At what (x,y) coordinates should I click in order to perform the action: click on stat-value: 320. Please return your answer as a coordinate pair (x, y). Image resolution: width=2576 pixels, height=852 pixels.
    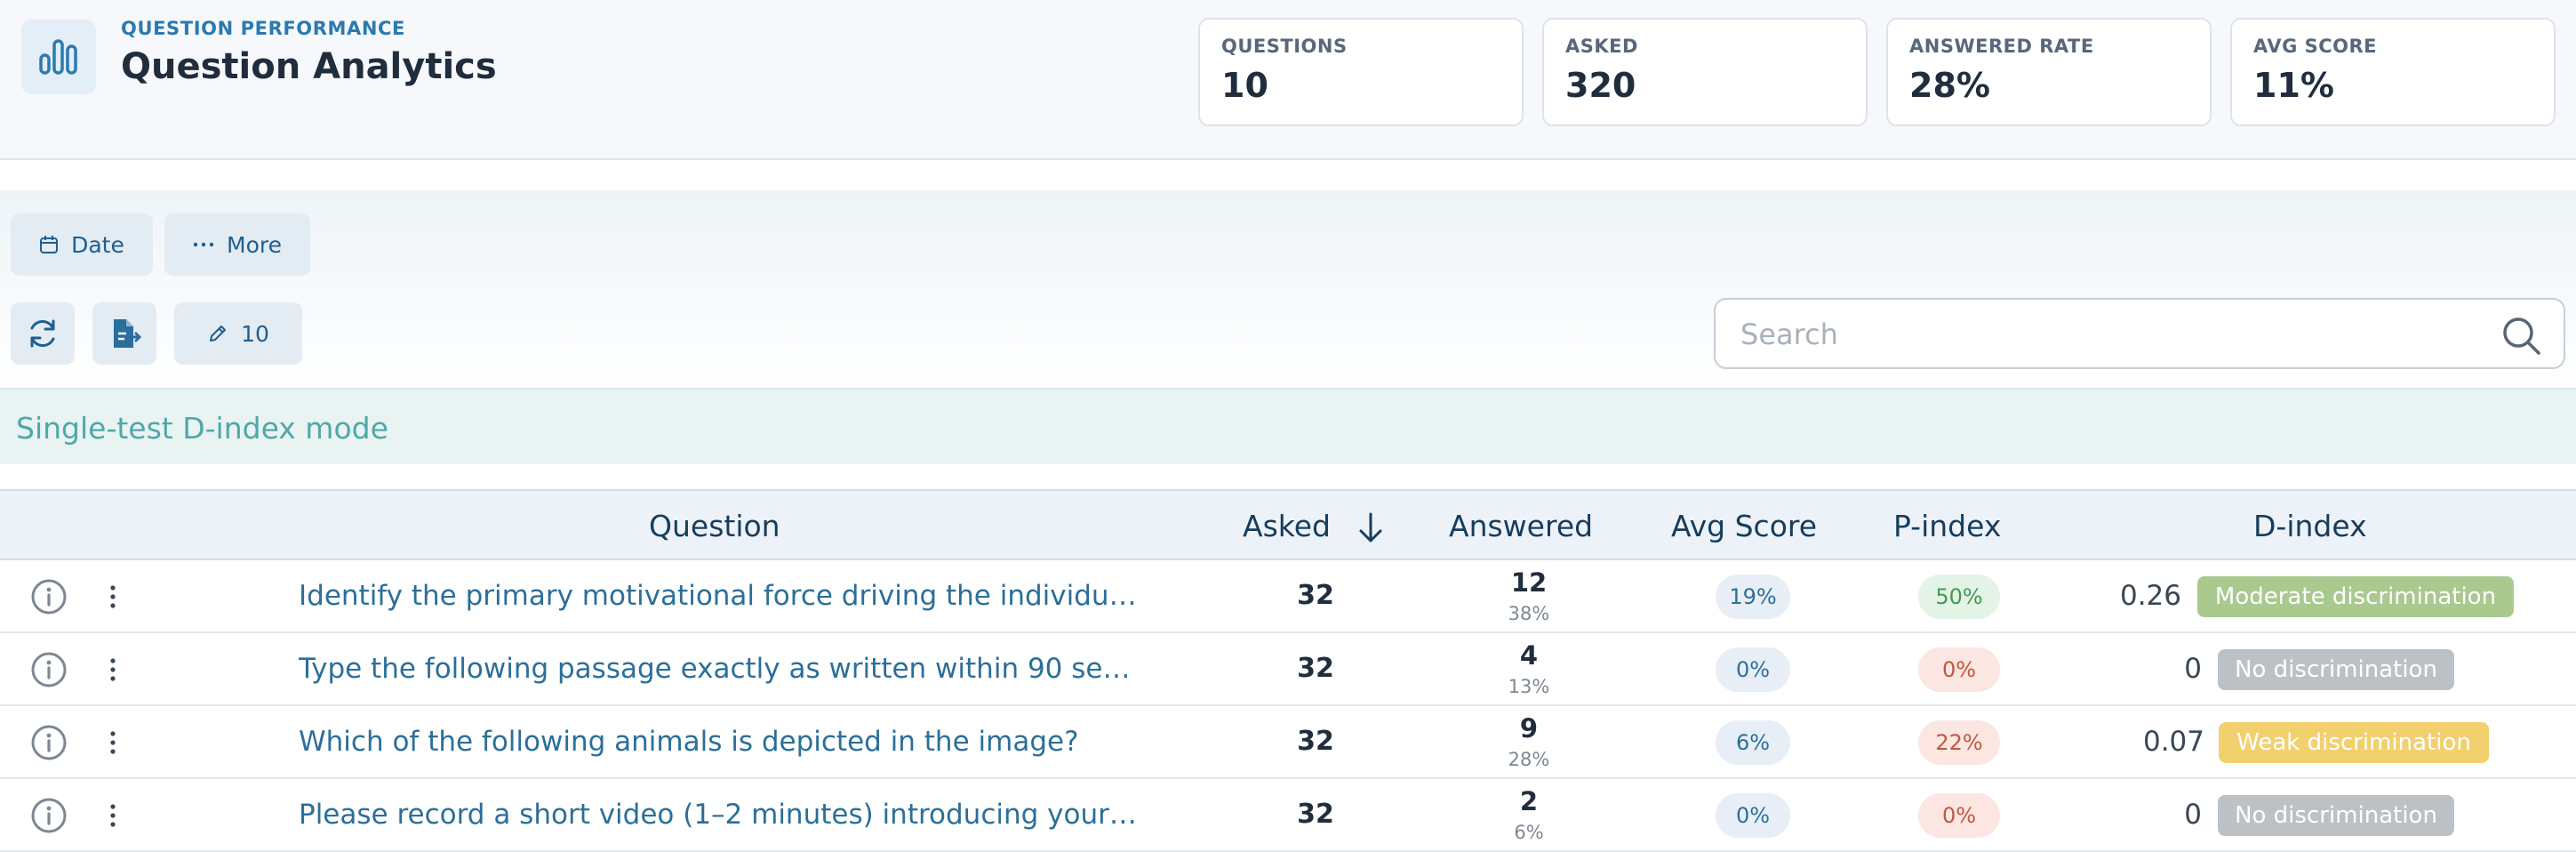
    Looking at the image, I should click on (1600, 85).